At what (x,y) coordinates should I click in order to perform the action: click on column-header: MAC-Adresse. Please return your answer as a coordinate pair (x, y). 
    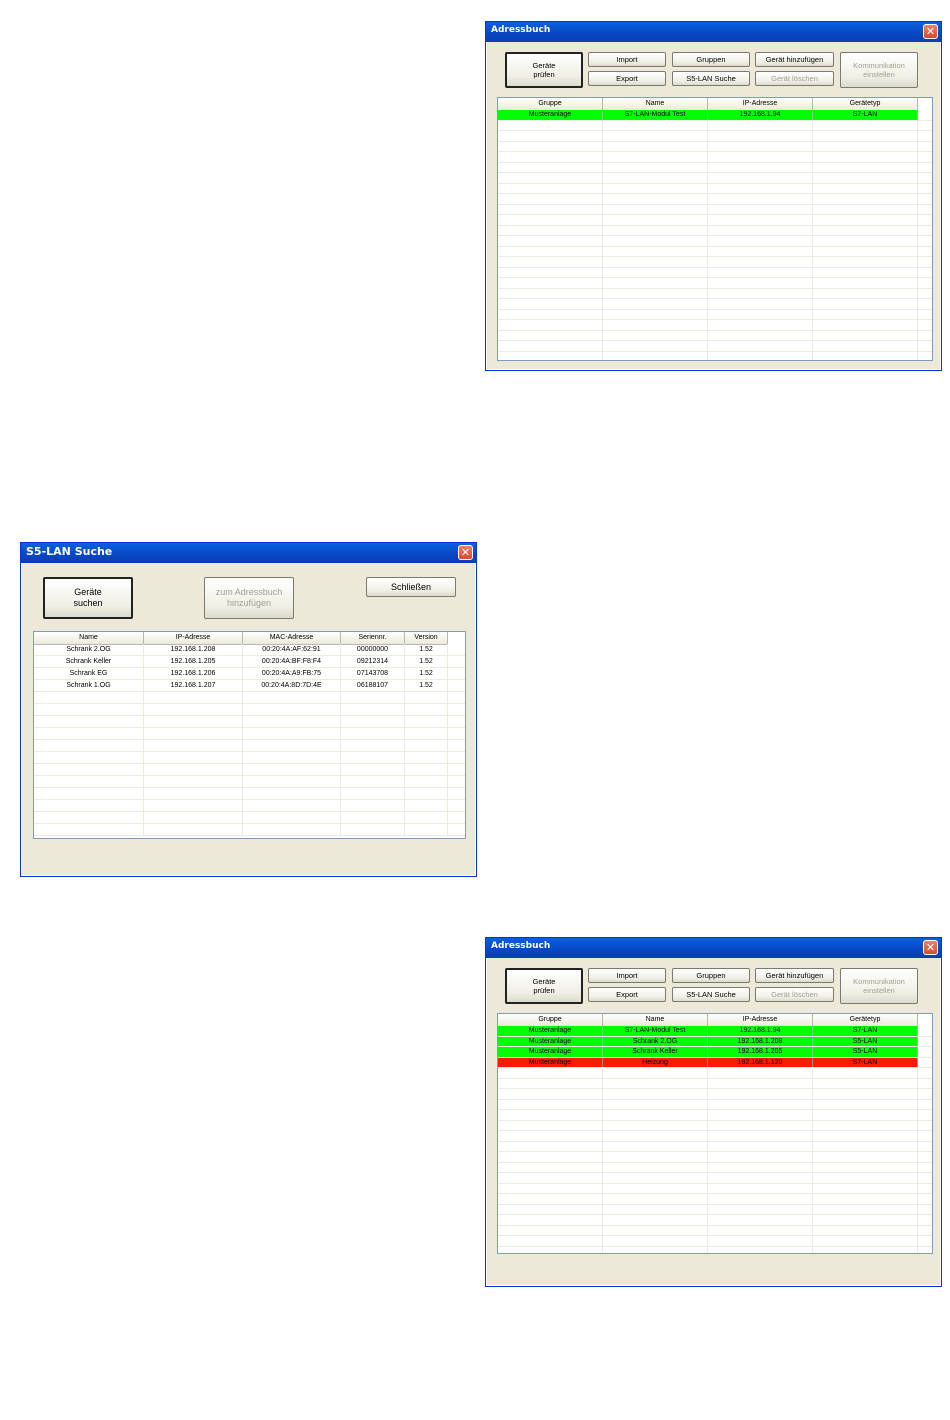
    Looking at the image, I should click on (292, 638).